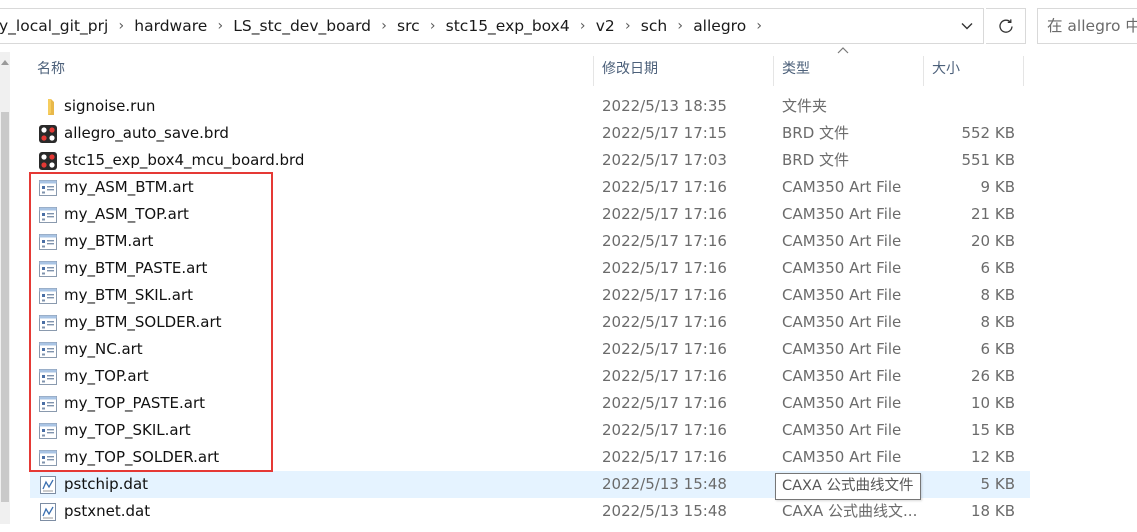 This screenshot has width=1137, height=532. What do you see at coordinates (805, 106) in the screenshot?
I see `file-type: 文件夹` at bounding box center [805, 106].